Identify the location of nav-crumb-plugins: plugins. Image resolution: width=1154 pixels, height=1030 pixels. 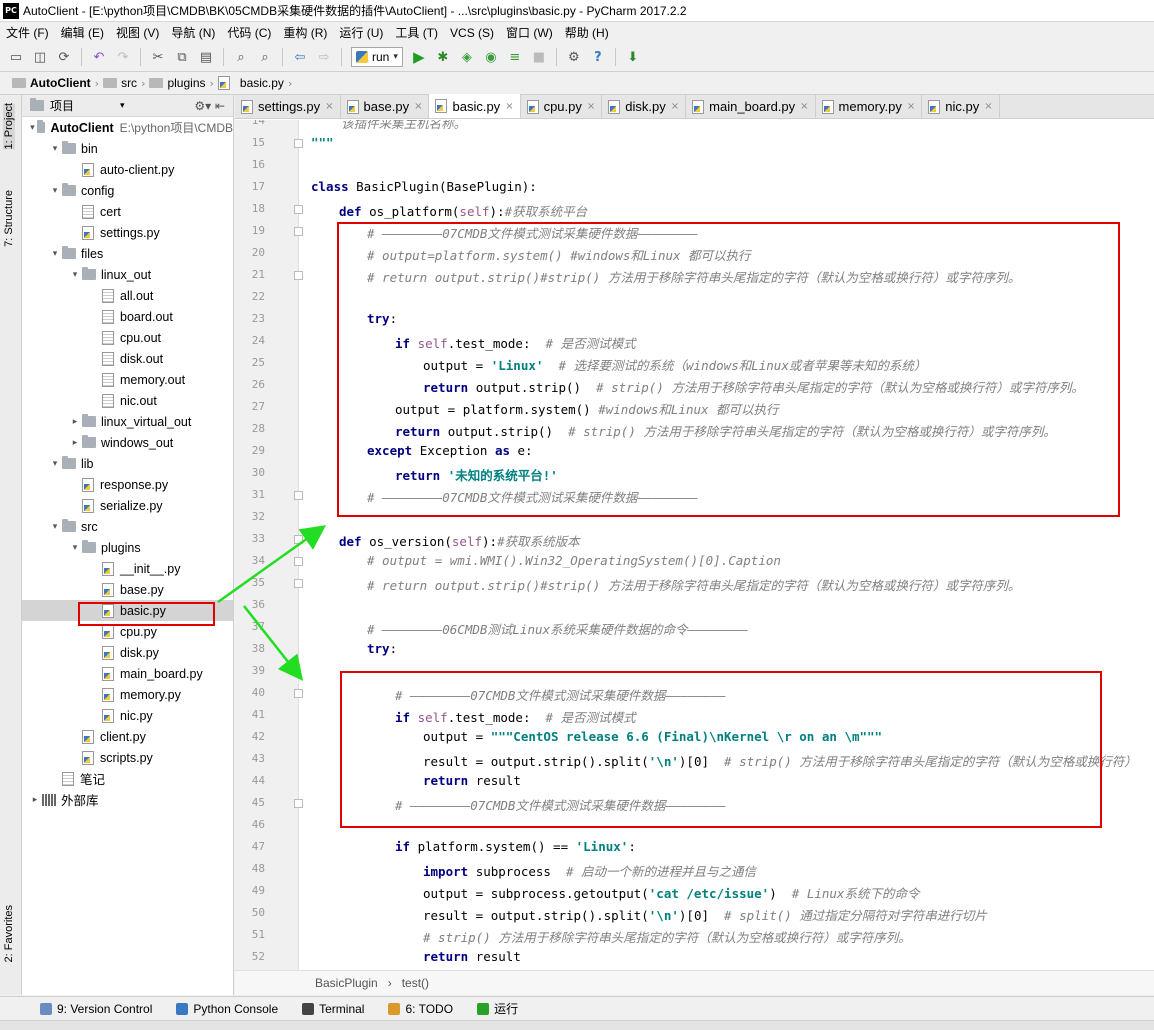
(177, 83).